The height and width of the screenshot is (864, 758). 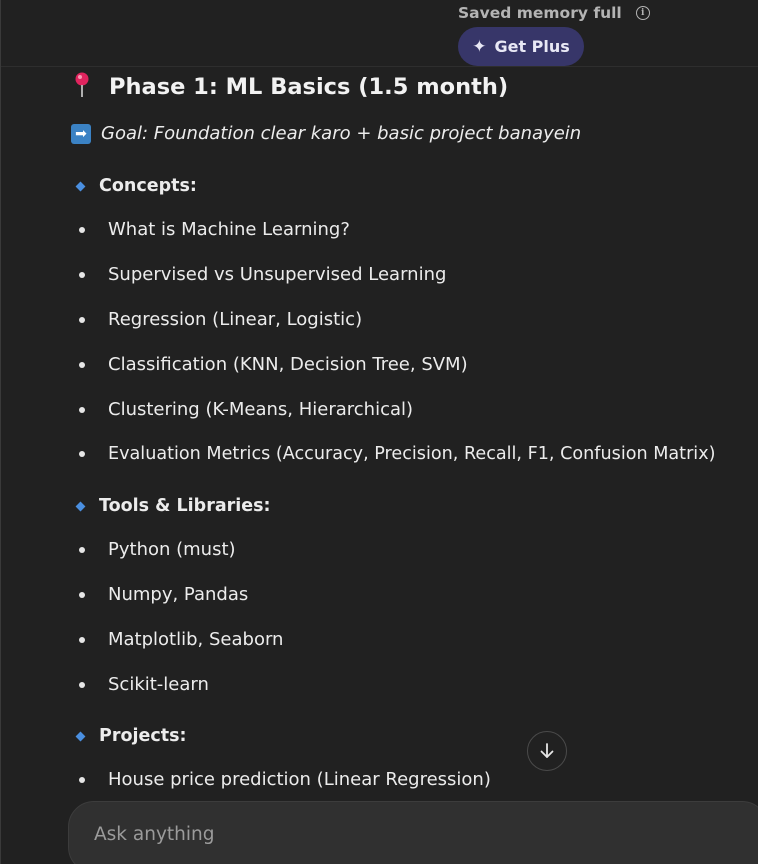 I want to click on list-item-text: Numpy, Pandas, so click(x=178, y=594).